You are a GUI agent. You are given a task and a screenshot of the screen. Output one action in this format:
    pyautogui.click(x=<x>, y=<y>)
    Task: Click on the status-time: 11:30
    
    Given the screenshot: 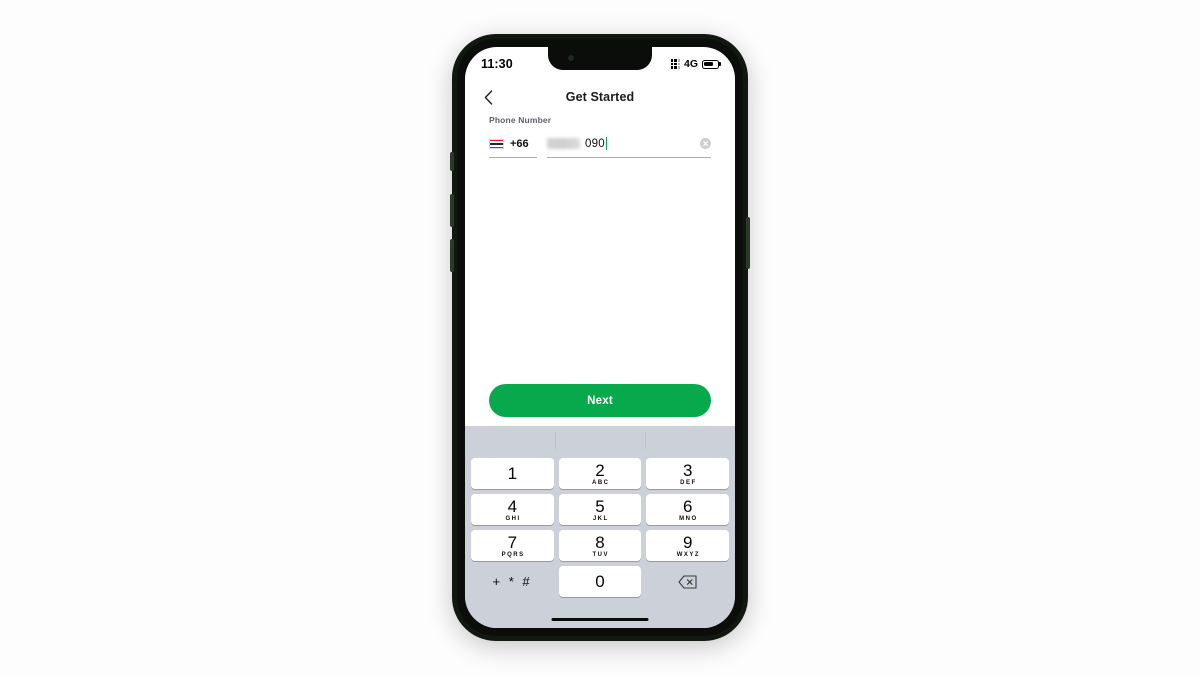 What is the action you would take?
    pyautogui.click(x=497, y=64)
    